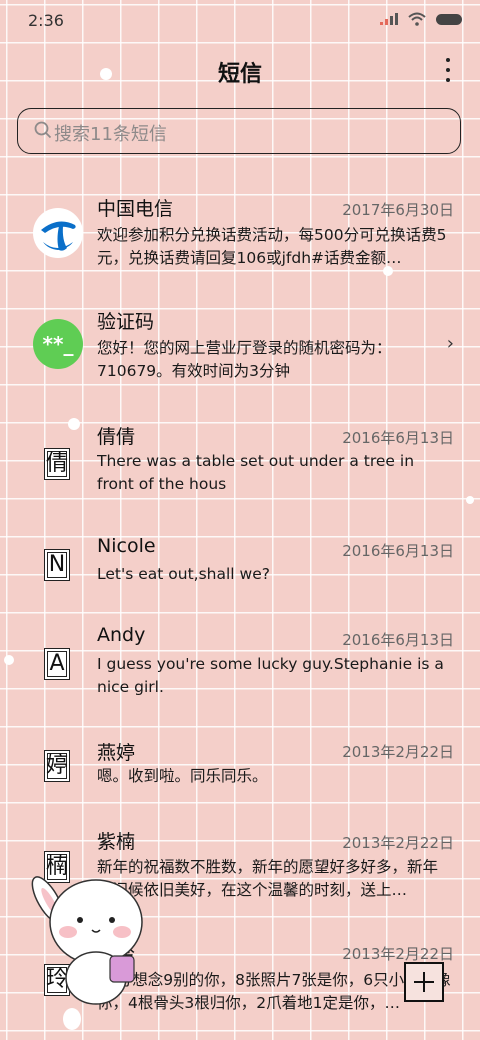 The height and width of the screenshot is (1040, 480). What do you see at coordinates (121, 635) in the screenshot?
I see `contact-name: Andy` at bounding box center [121, 635].